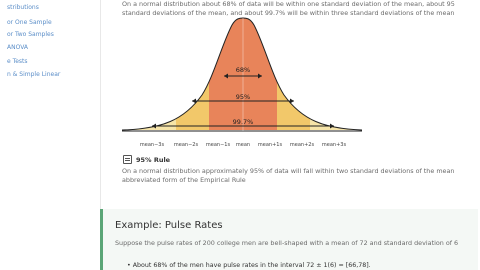 This screenshot has height=270, width=480. I want to click on rule-line-2: abbreviated form of the Empirical Rule, so click(184, 180).